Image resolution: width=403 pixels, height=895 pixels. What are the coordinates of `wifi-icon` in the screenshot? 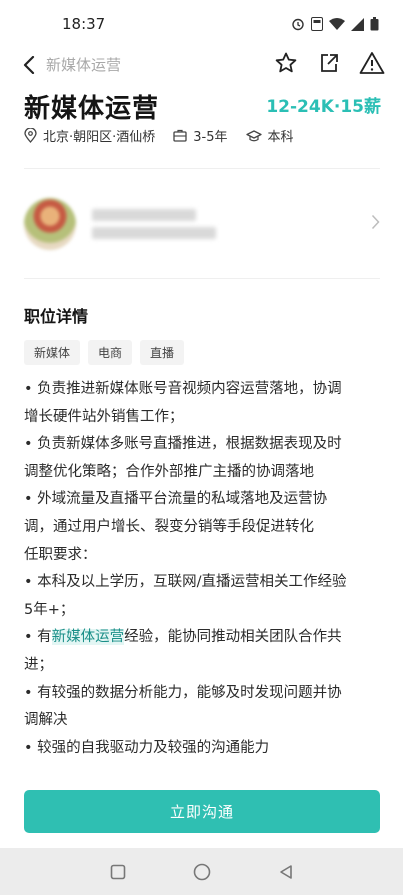 It's located at (337, 24).